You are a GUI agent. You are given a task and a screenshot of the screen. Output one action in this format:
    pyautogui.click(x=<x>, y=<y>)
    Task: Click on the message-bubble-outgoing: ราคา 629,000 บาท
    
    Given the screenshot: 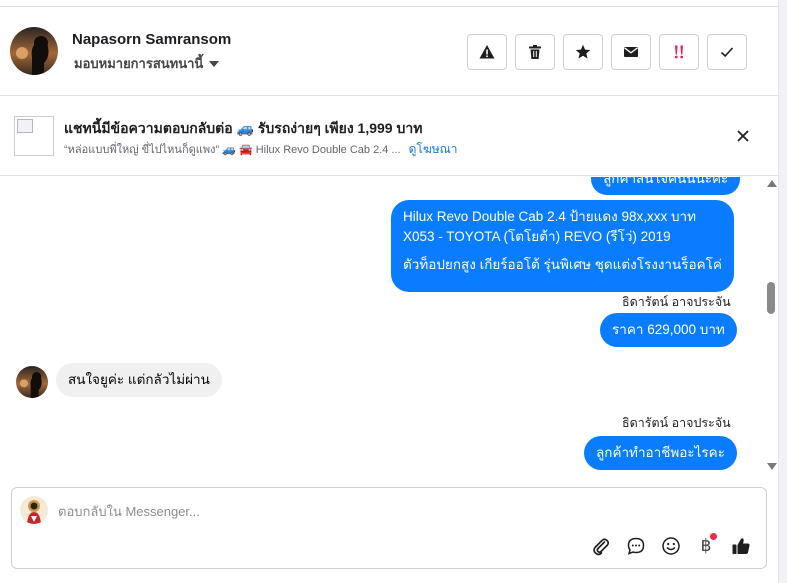 What is the action you would take?
    pyautogui.click(x=668, y=330)
    